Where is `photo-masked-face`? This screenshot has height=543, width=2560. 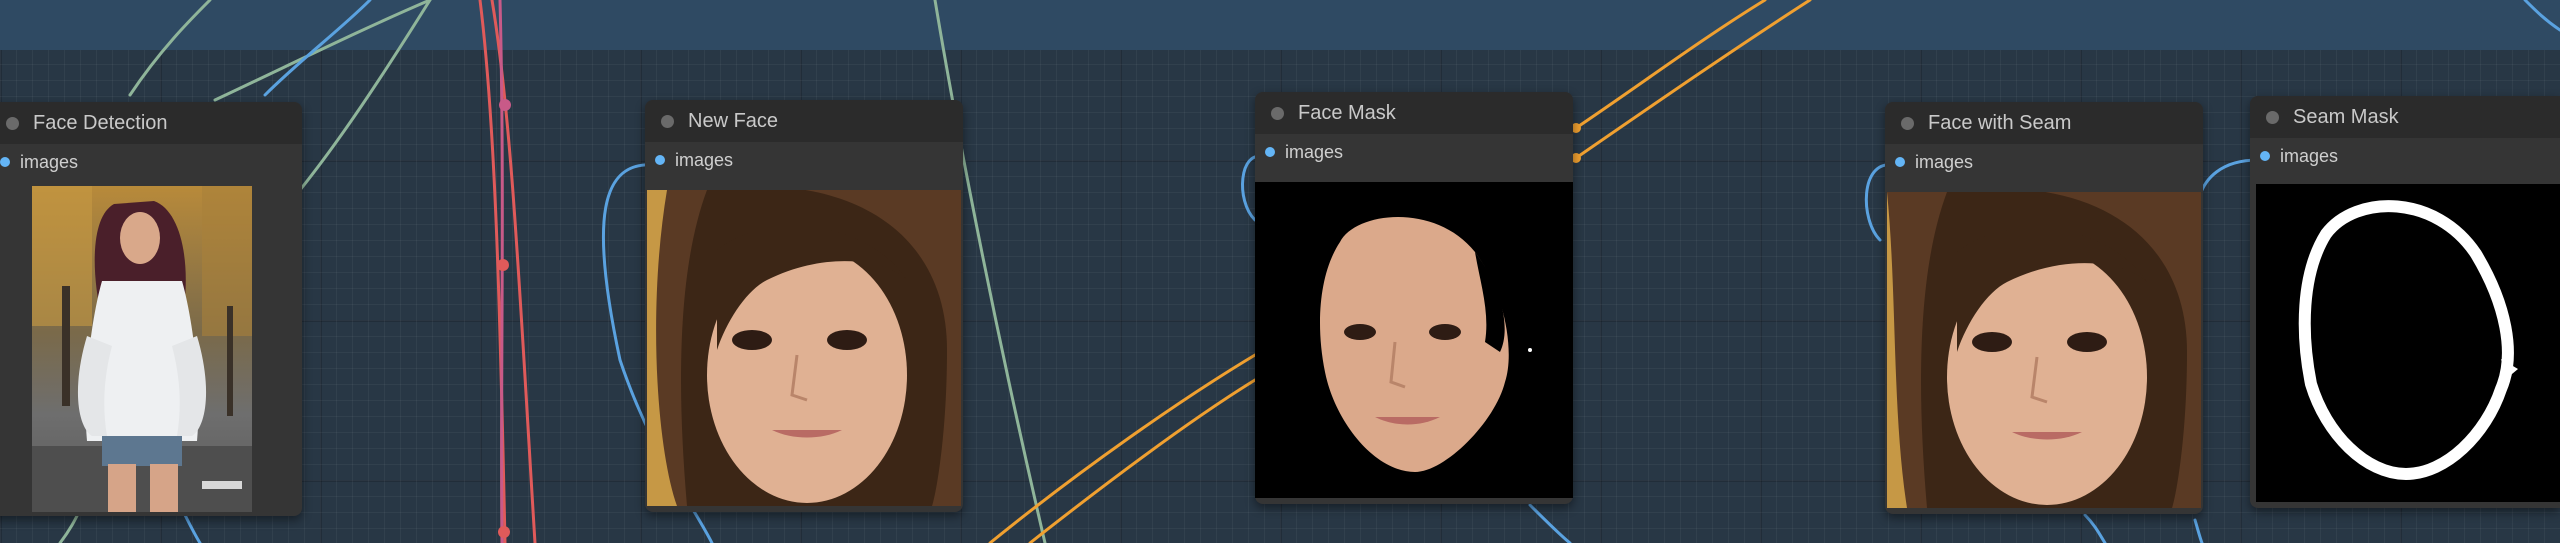 photo-masked-face is located at coordinates (1414, 340).